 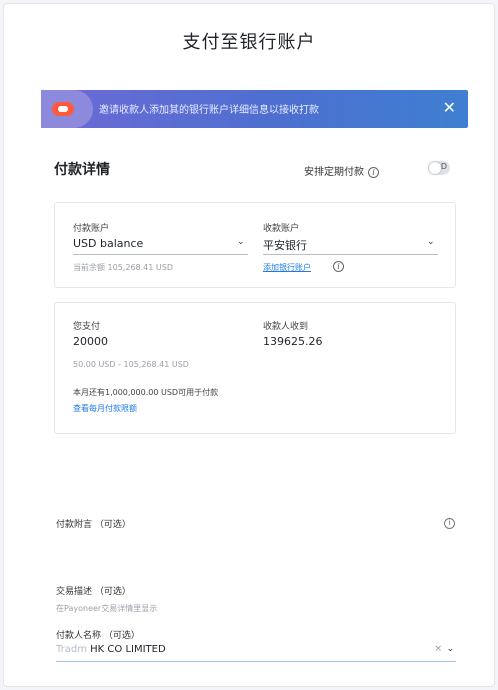 I want to click on page-title: 支付至银行账户, so click(x=249, y=42).